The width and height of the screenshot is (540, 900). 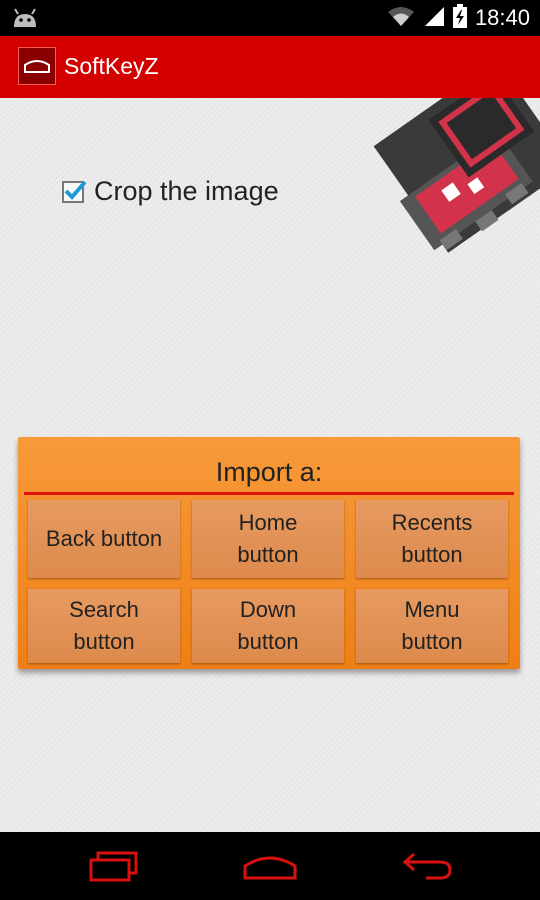 I want to click on signal-icon, so click(x=434, y=18).